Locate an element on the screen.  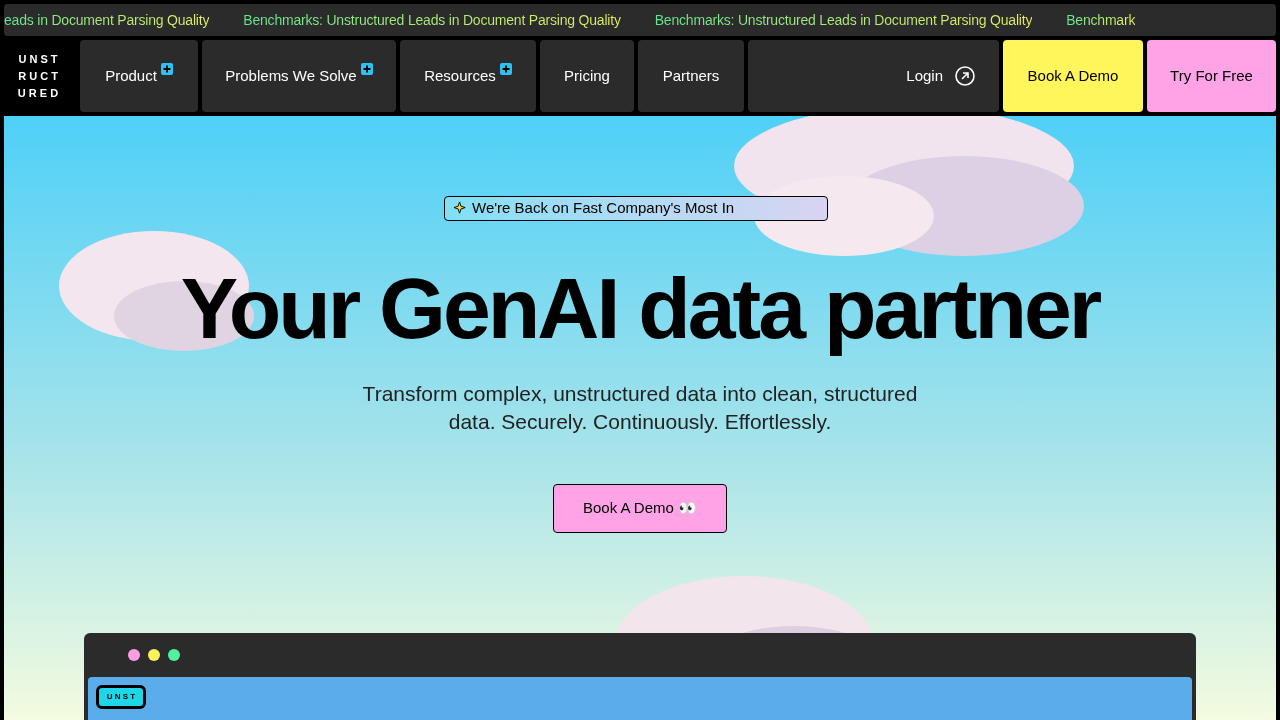
logo: U N S T R U C T U R E D is located at coordinates (38, 76).